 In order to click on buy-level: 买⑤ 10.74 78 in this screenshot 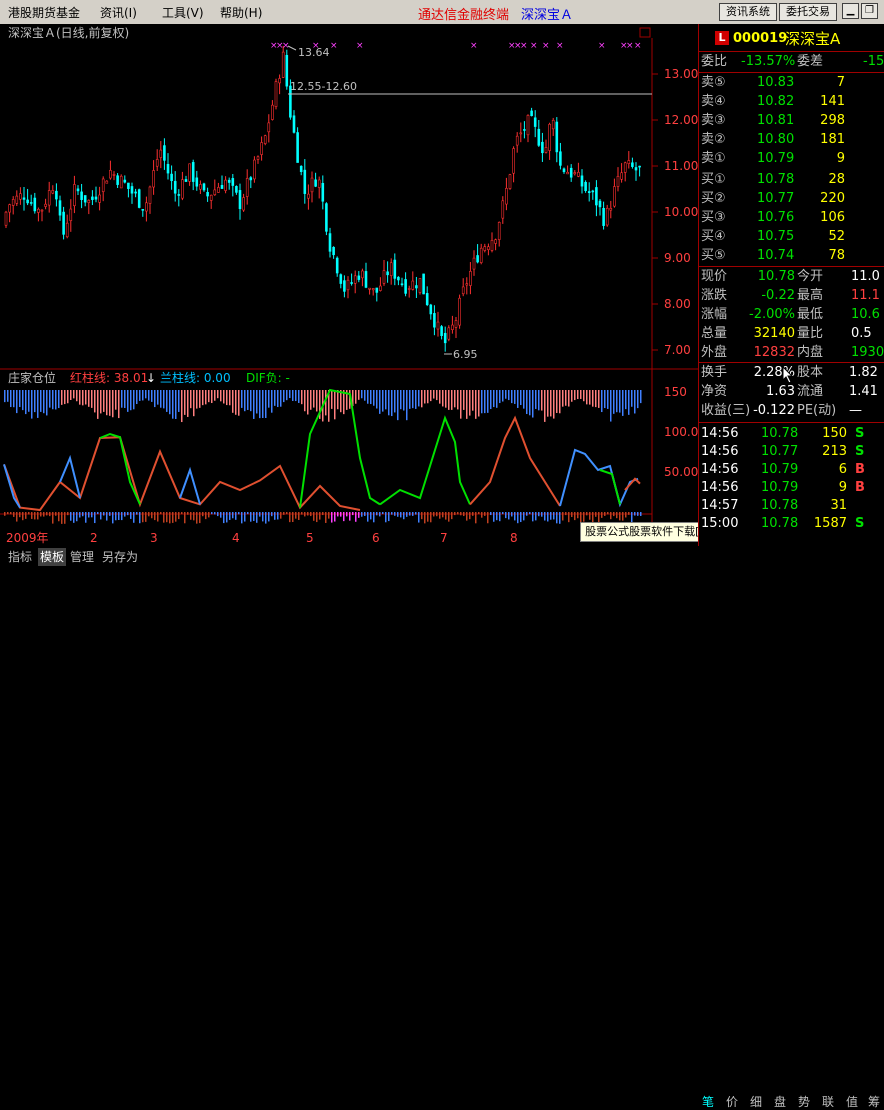, I will do `click(791, 256)`.